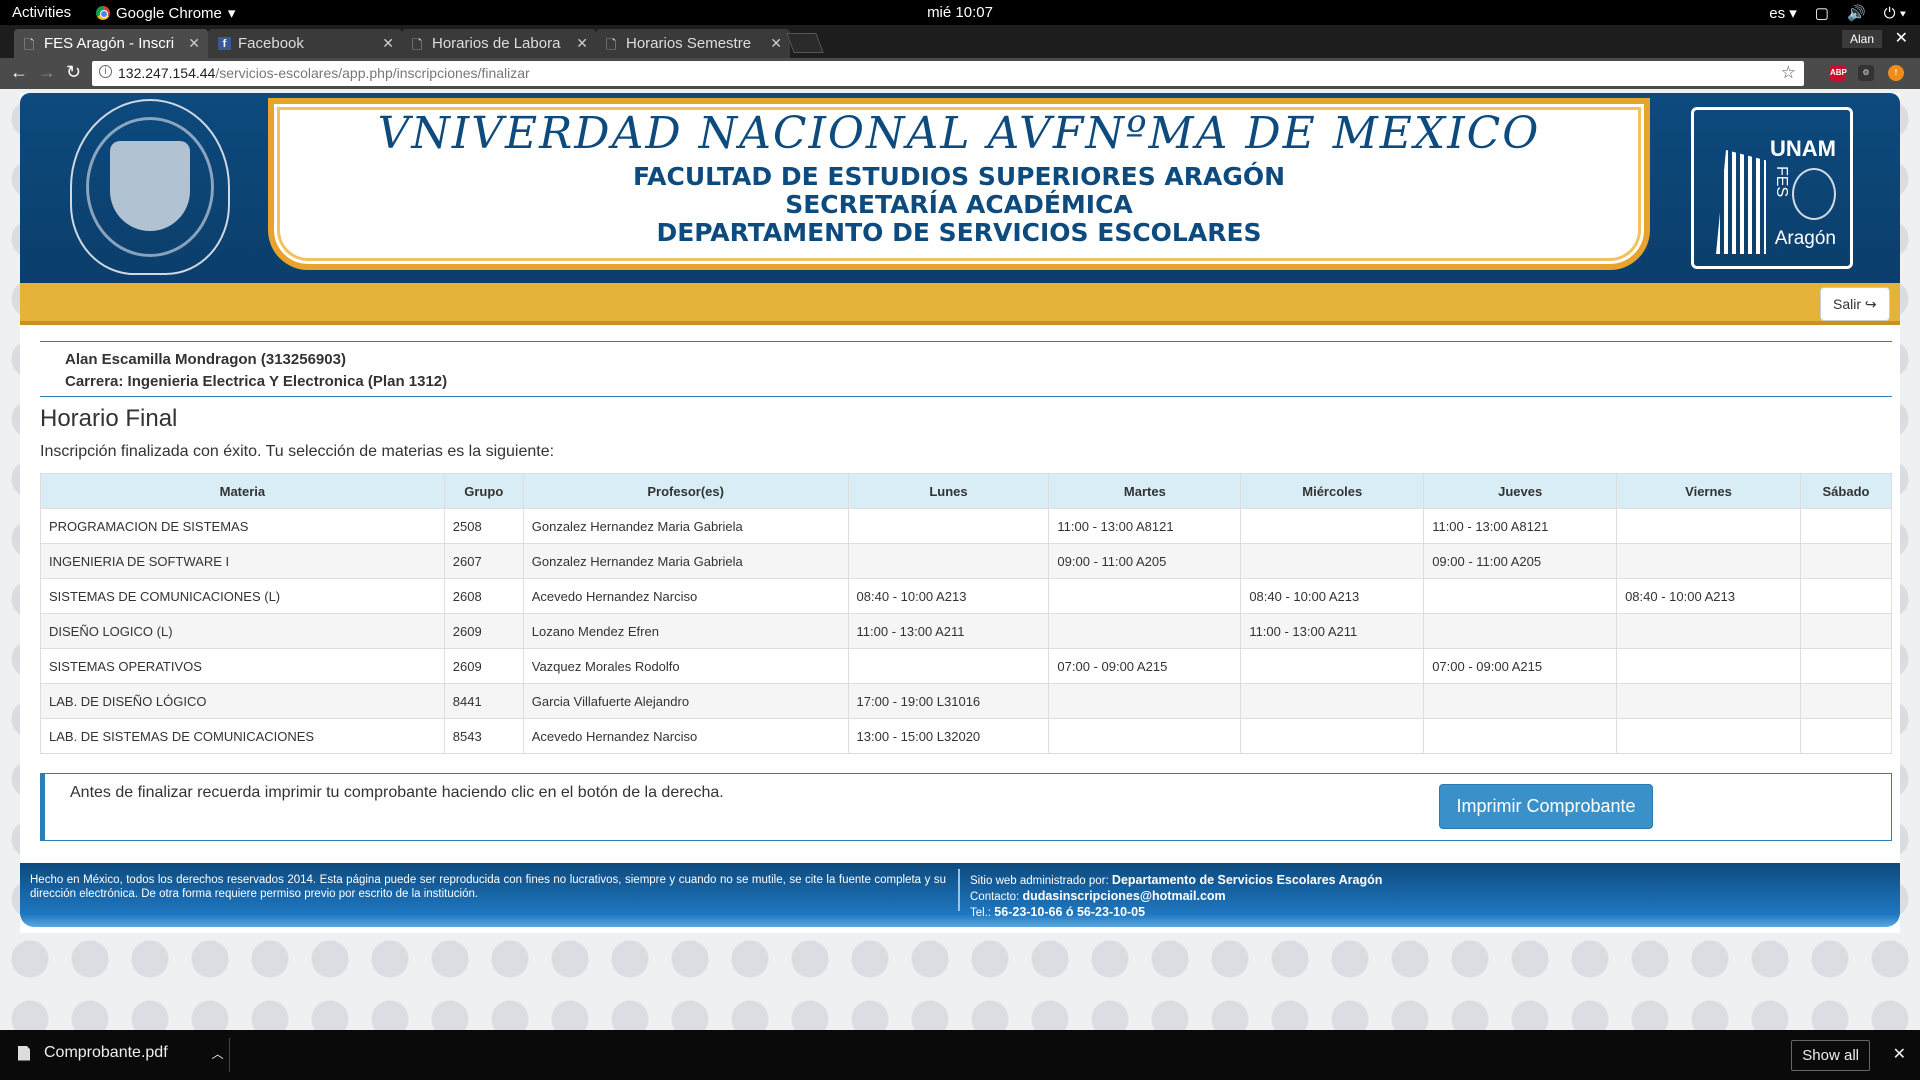  What do you see at coordinates (229, 1055) in the screenshot?
I see `shelf-separator` at bounding box center [229, 1055].